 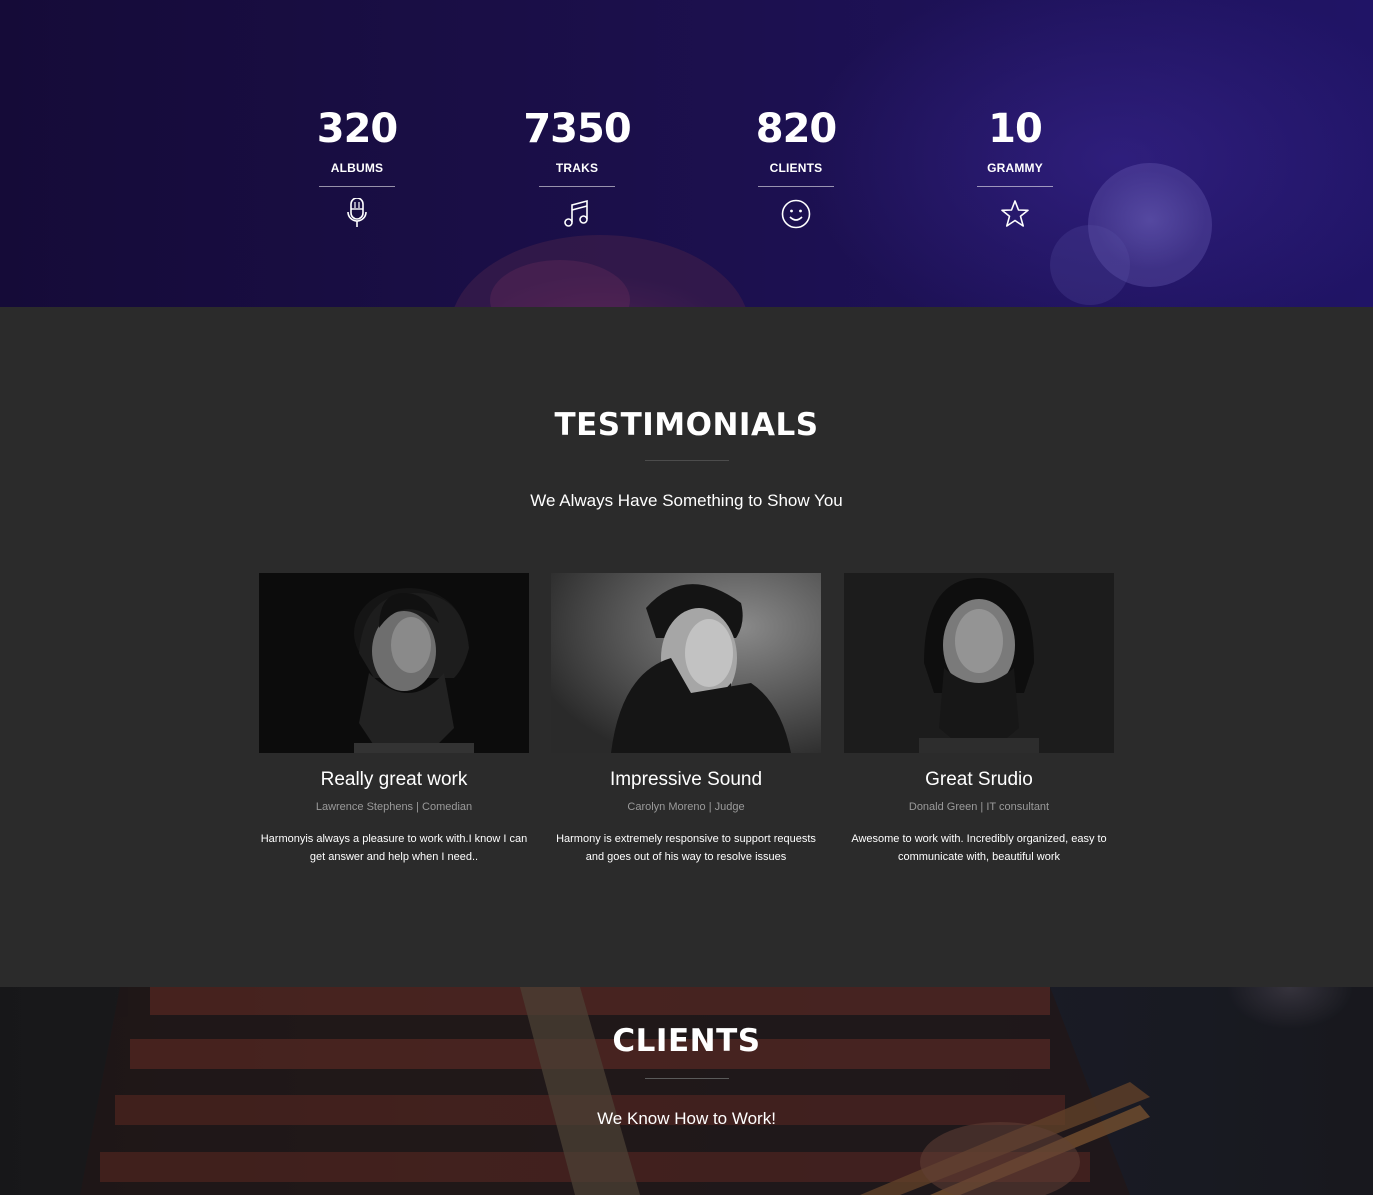 What do you see at coordinates (1015, 213) in the screenshot?
I see `star-icon` at bounding box center [1015, 213].